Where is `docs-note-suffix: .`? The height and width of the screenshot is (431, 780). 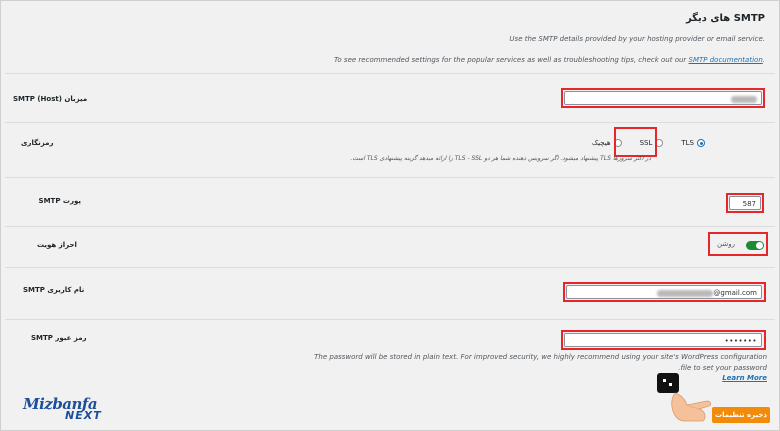 docs-note-suffix: . is located at coordinates (763, 60).